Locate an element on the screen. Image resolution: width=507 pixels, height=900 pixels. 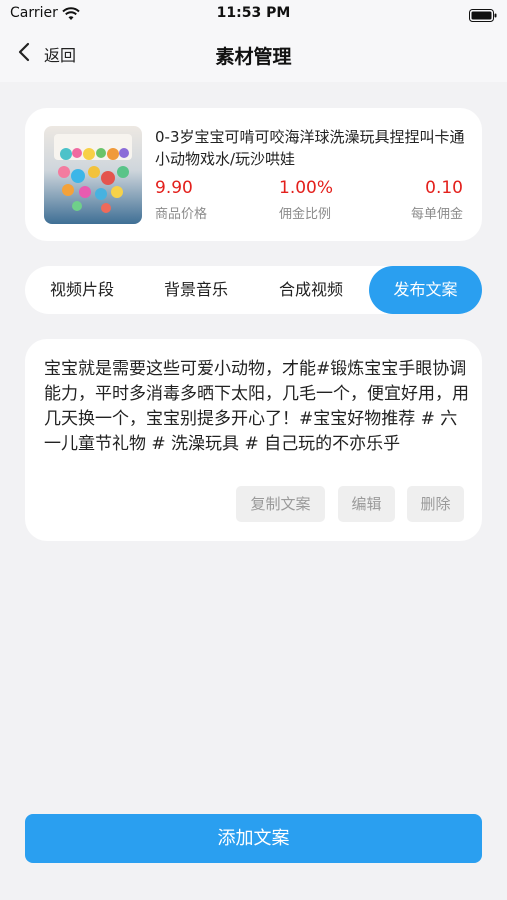
product-image is located at coordinates (93, 175).